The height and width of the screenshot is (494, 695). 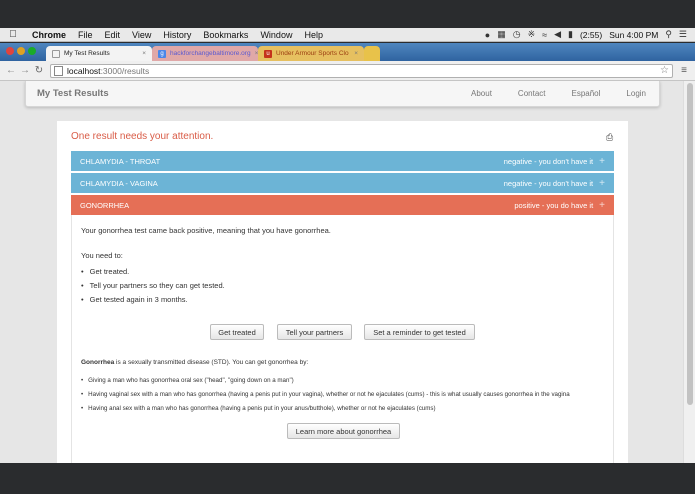 I want to click on url-host: localhost, so click(x=84, y=70).